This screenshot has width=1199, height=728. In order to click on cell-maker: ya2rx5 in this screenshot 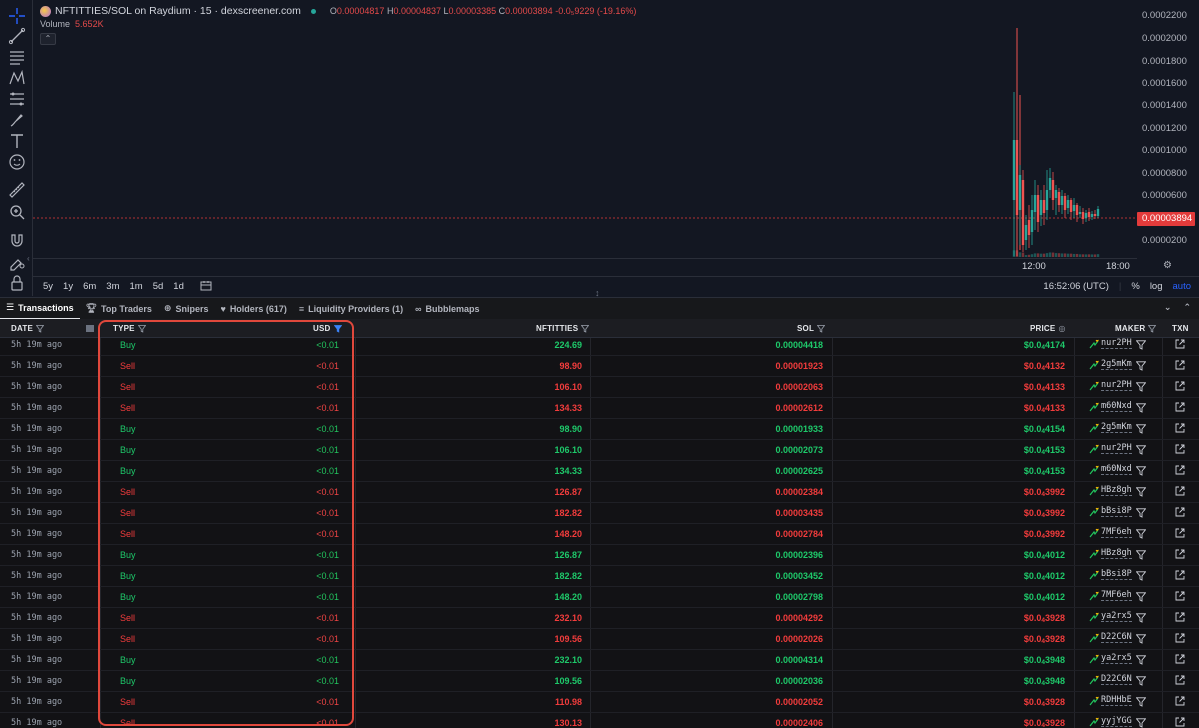, I will do `click(1110, 616)`.